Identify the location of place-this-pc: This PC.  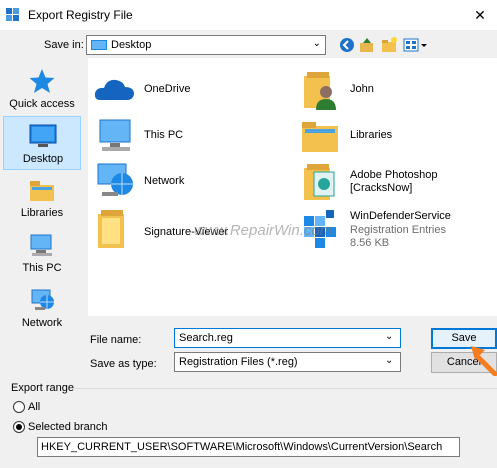
(42, 253).